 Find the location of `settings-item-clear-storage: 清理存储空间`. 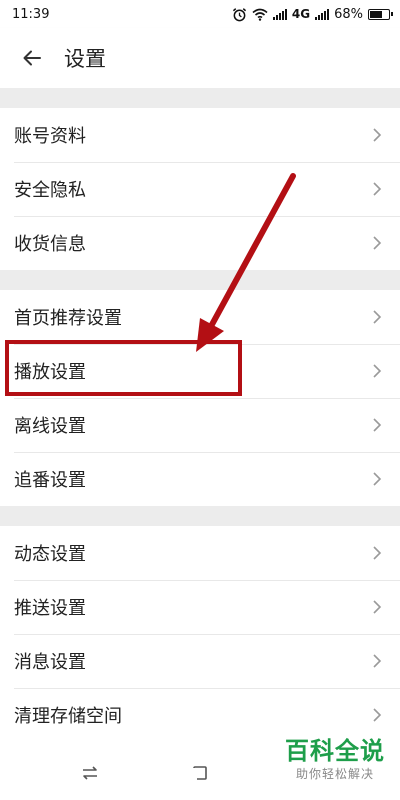

settings-item-clear-storage: 清理存储空间 is located at coordinates (200, 715).